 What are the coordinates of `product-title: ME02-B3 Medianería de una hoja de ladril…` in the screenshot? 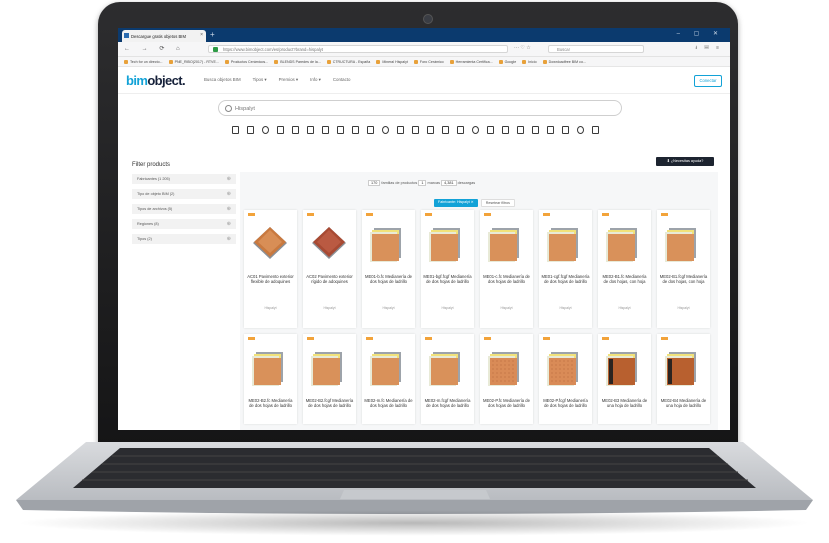 It's located at (624, 403).